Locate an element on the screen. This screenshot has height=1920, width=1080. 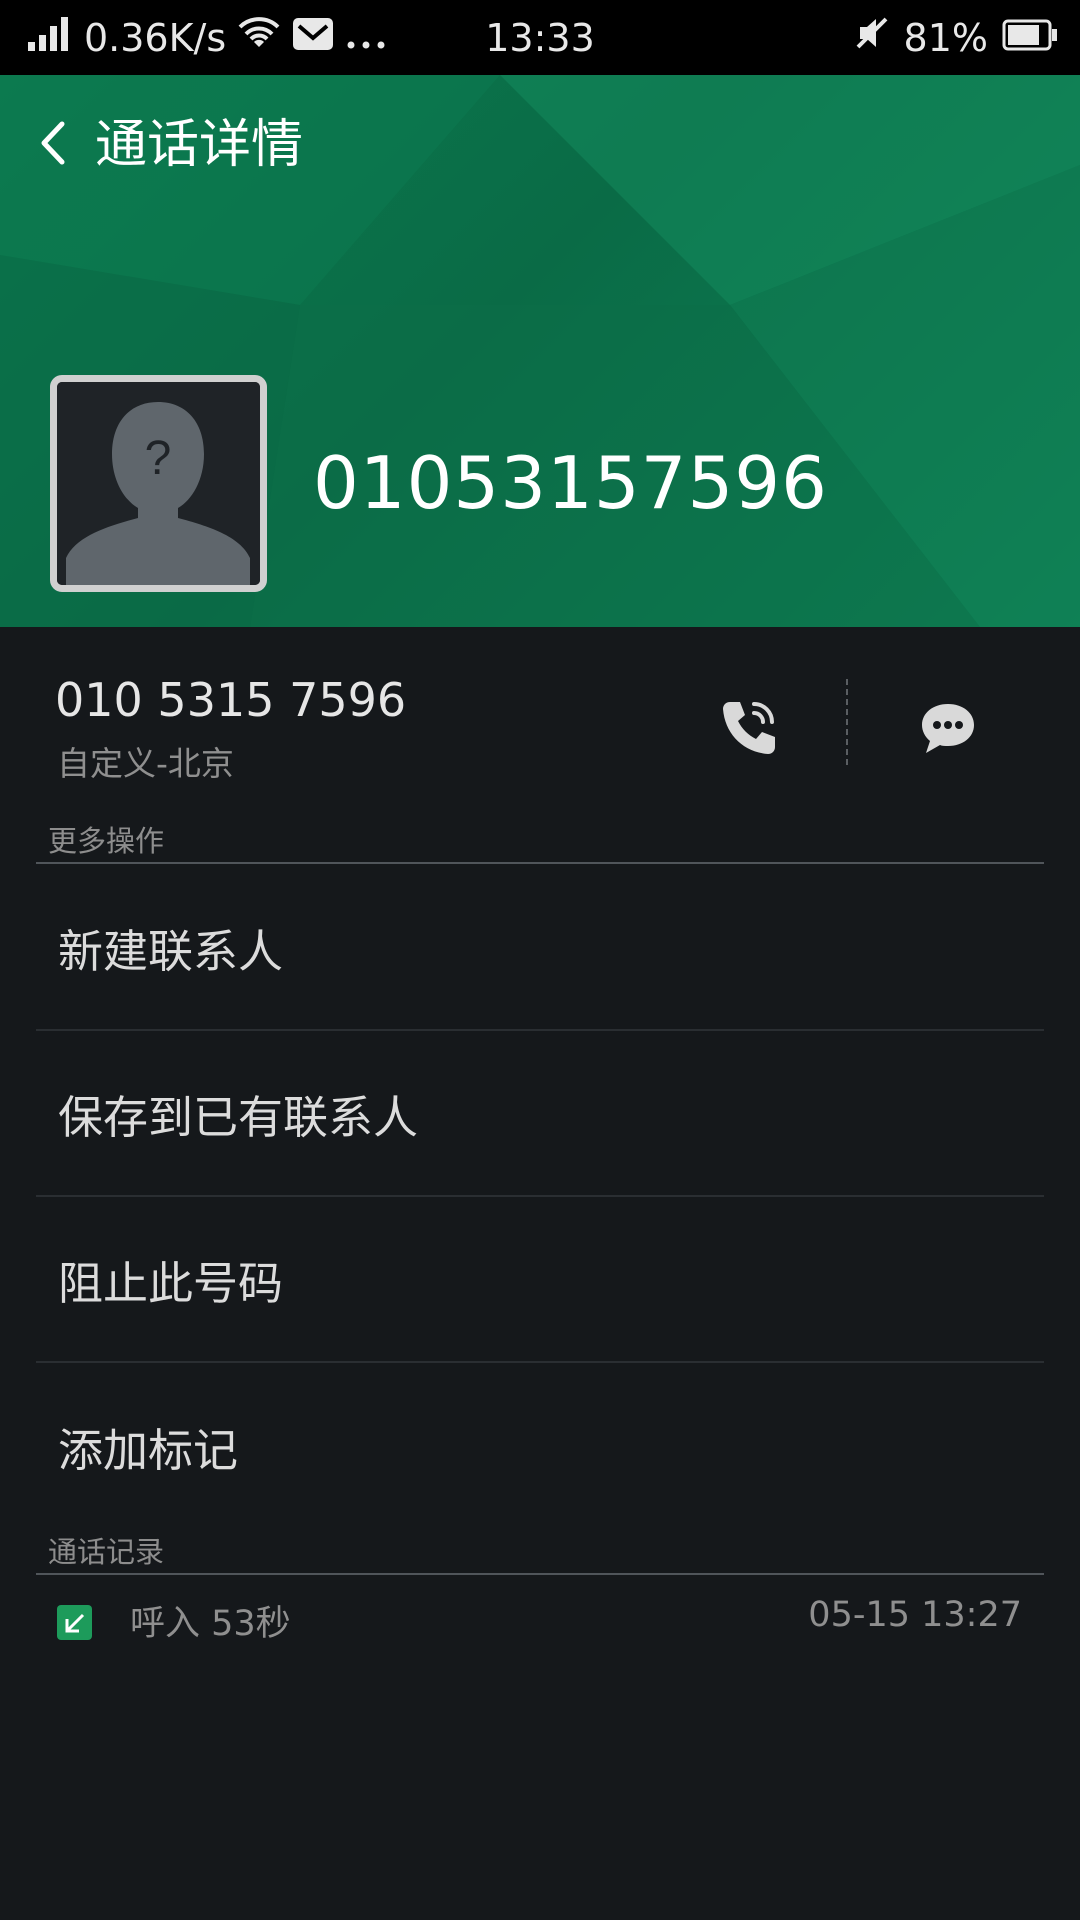
message-button is located at coordinates (947, 729).